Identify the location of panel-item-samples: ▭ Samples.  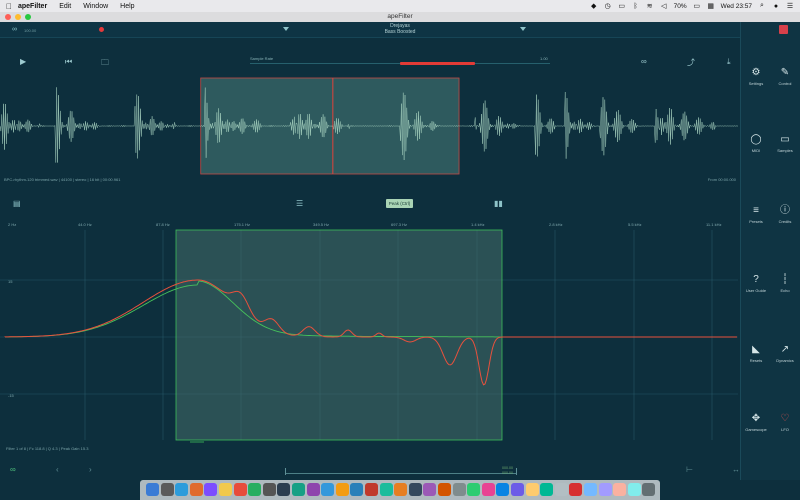
(785, 143).